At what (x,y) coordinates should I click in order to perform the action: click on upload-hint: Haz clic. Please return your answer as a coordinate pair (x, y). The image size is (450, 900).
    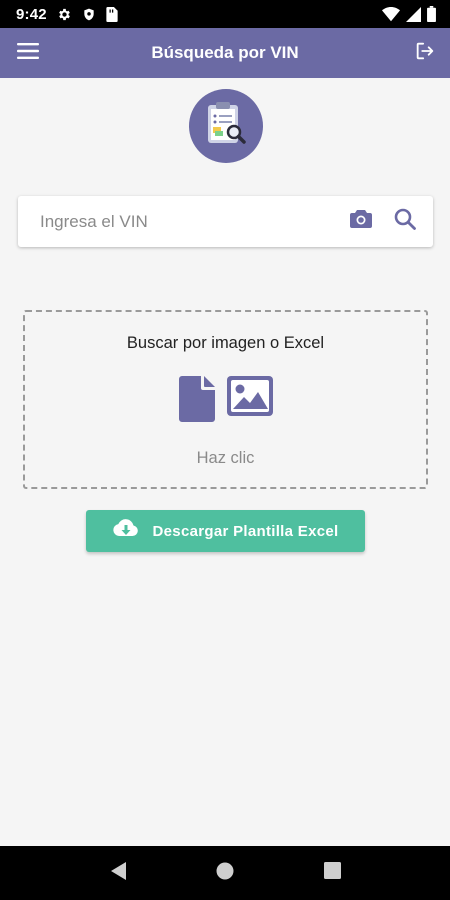
    Looking at the image, I should click on (225, 458).